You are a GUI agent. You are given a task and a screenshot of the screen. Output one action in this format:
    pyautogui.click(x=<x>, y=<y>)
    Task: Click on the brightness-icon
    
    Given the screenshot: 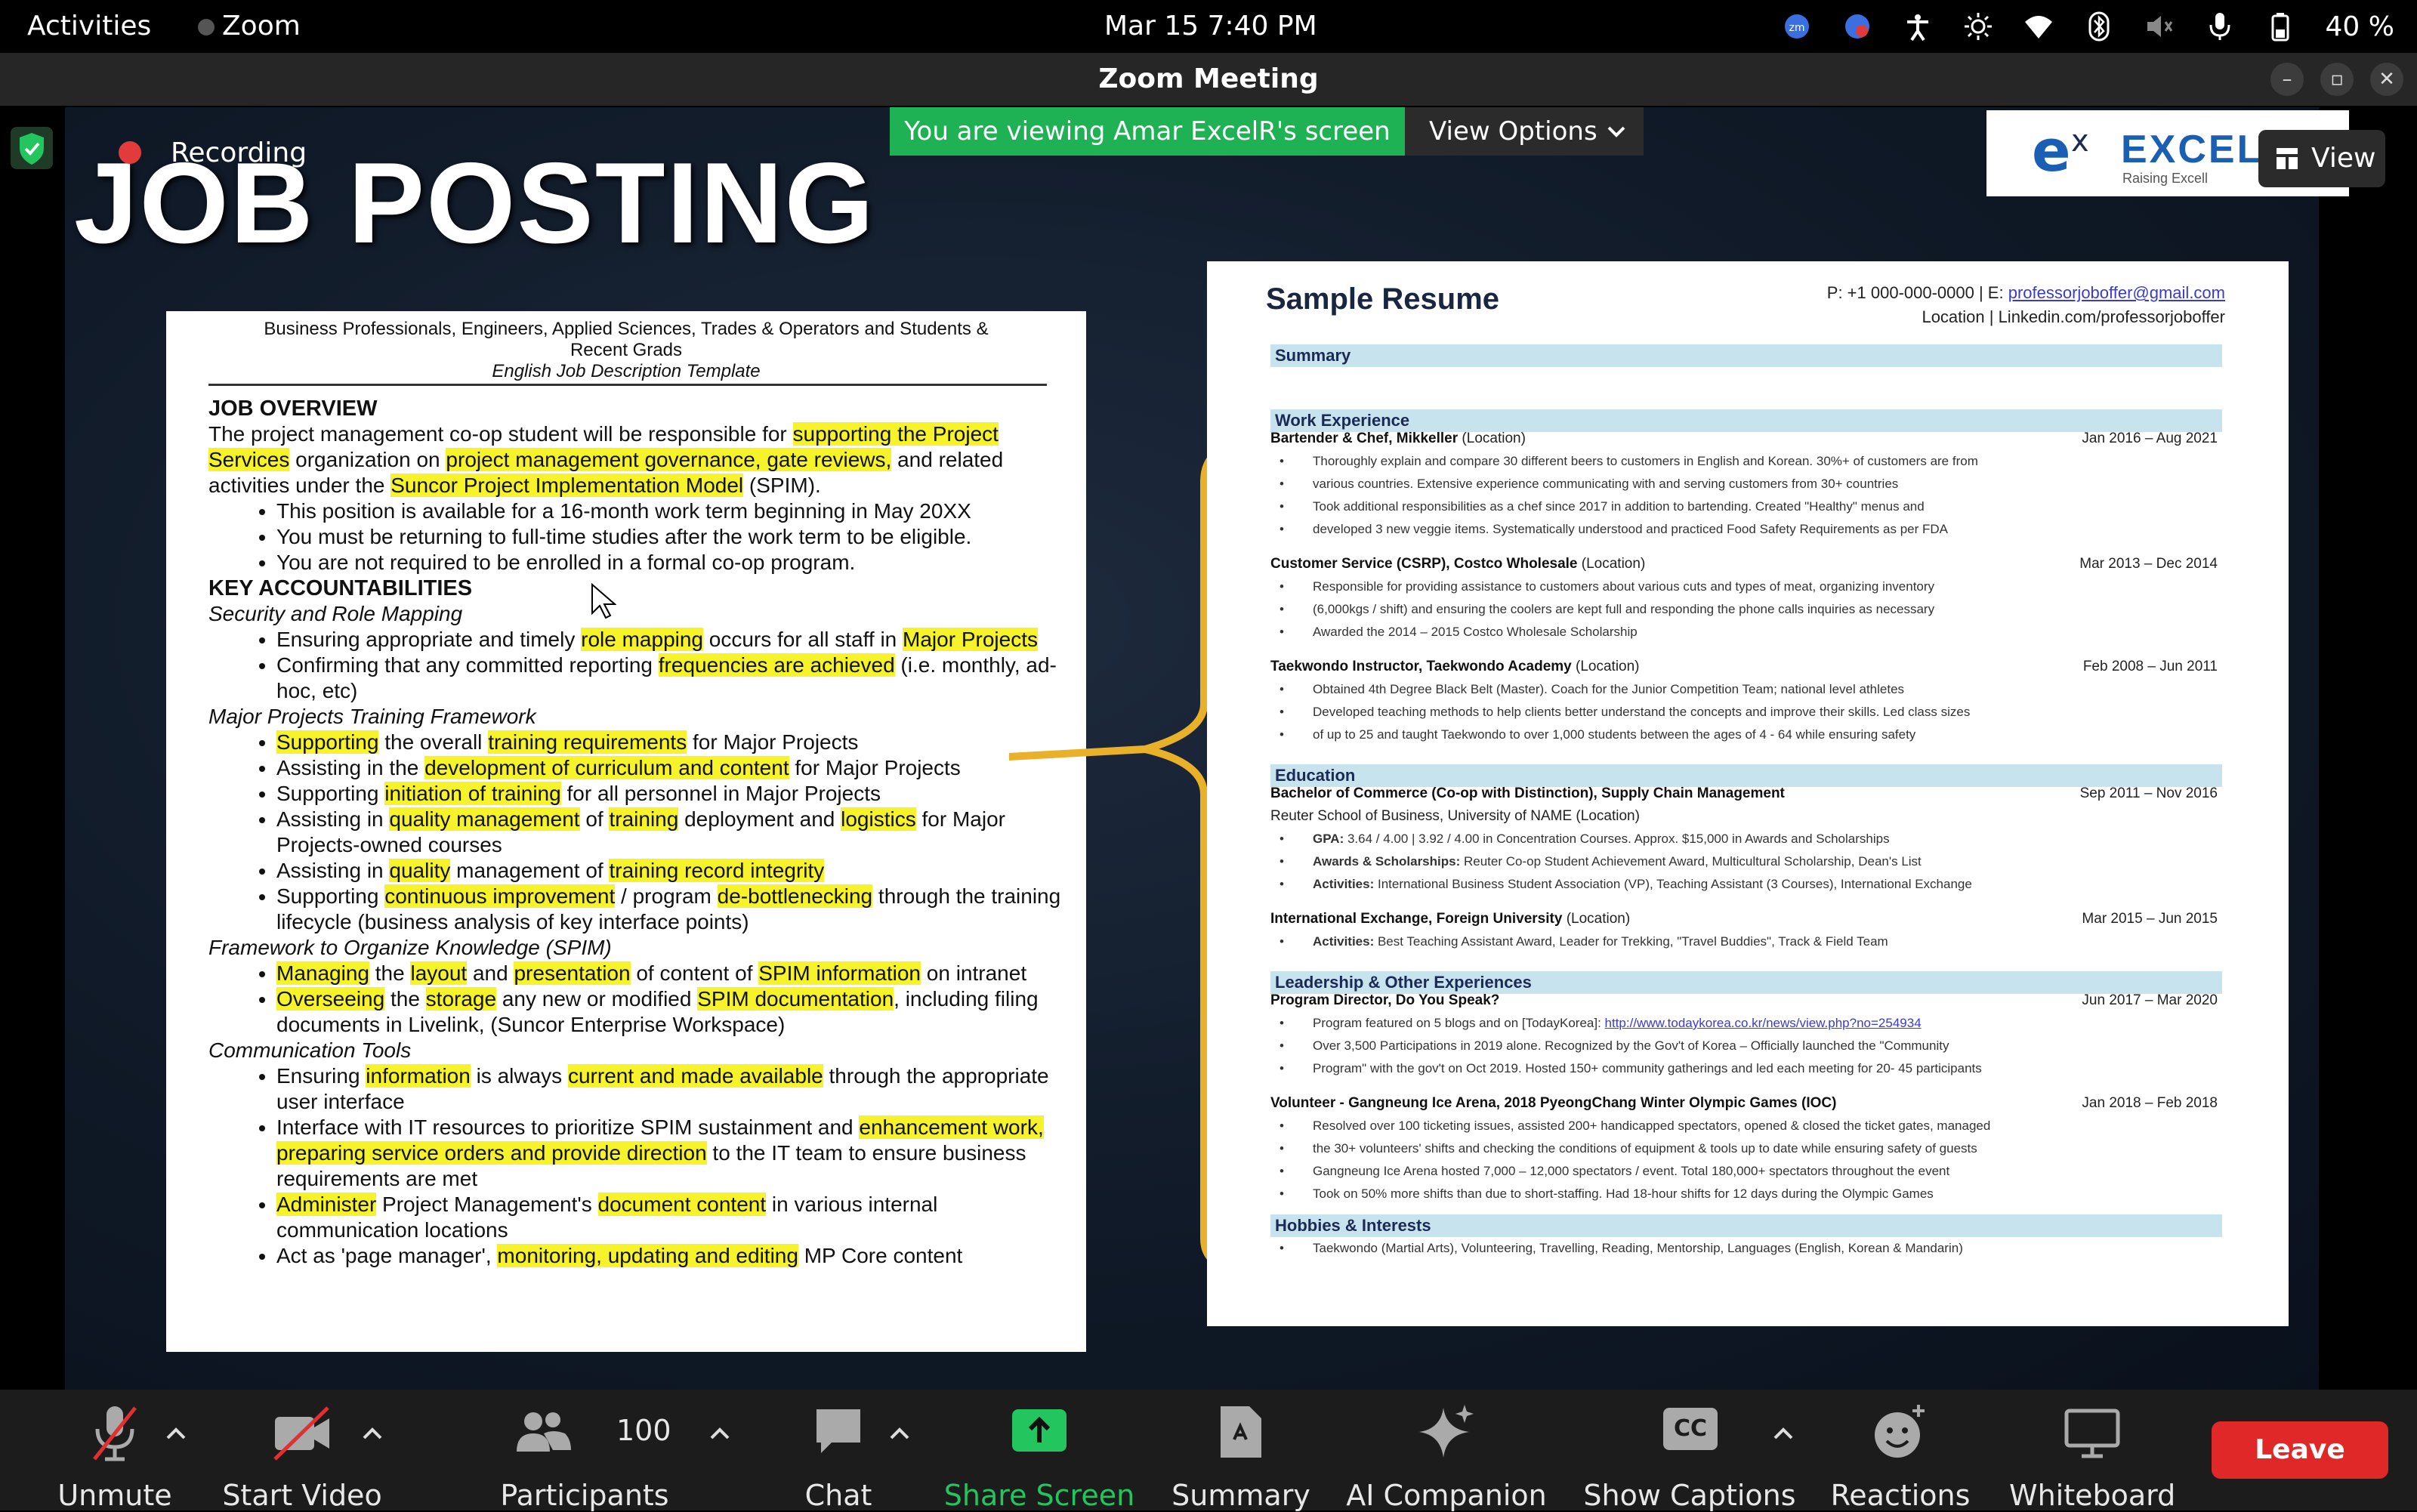 What is the action you would take?
    pyautogui.click(x=1978, y=27)
    